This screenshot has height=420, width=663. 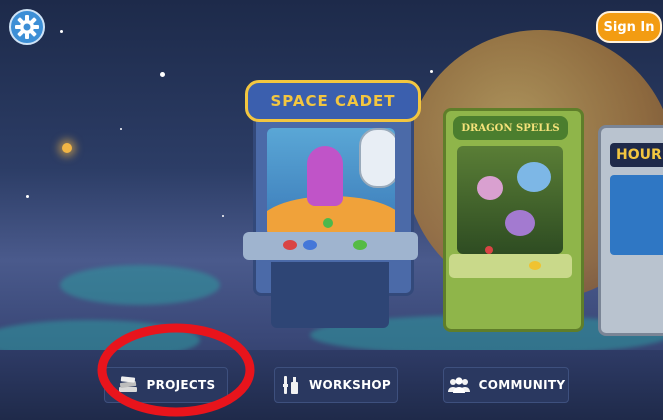 What do you see at coordinates (377, 158) in the screenshot?
I see `boy-astronaut-character` at bounding box center [377, 158].